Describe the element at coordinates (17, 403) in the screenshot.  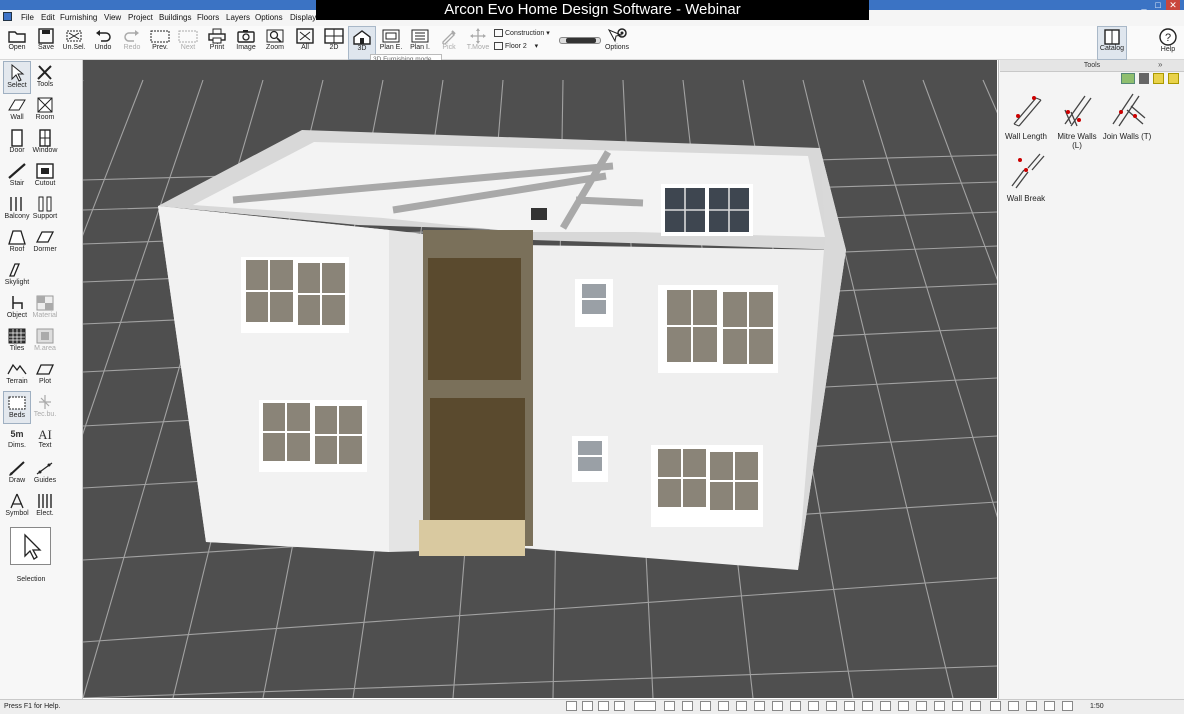
I see `beds-icon` at that location.